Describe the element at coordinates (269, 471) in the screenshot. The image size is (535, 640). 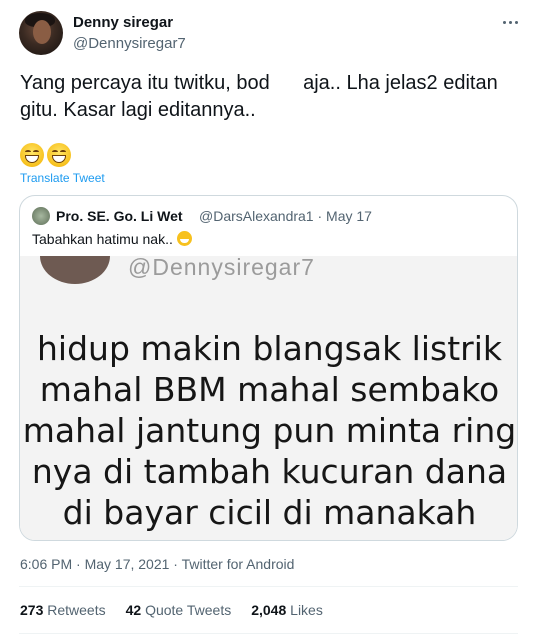
I see `image-text-line: nya di tambah kucuran dana` at that location.